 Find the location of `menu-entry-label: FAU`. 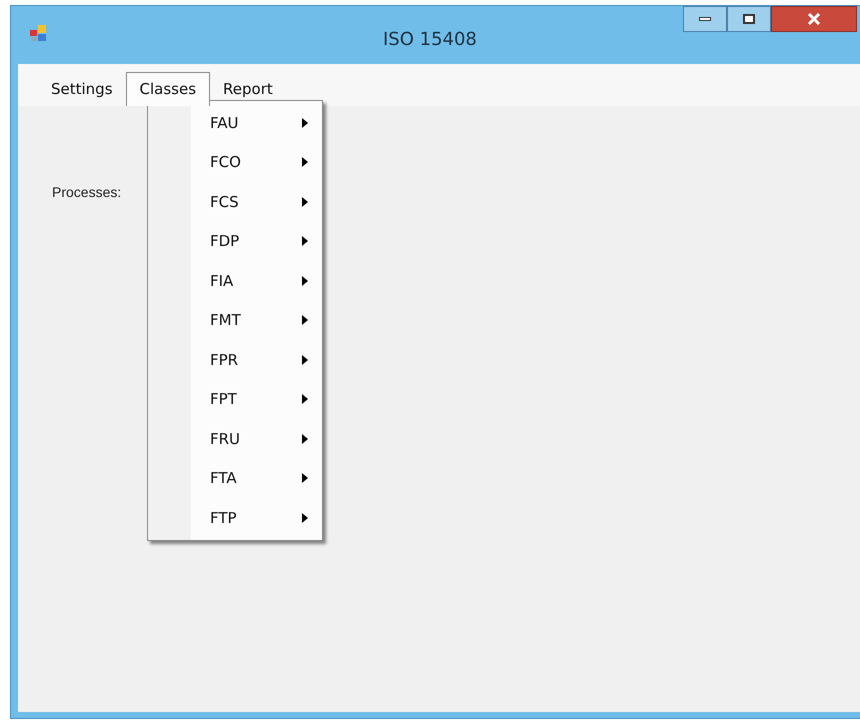

menu-entry-label: FAU is located at coordinates (225, 123).